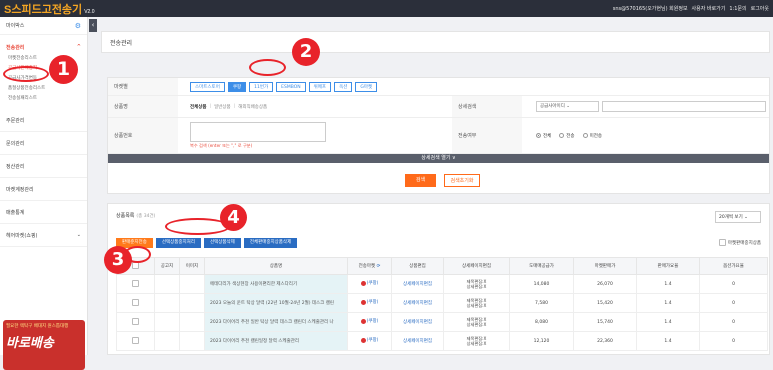 This screenshot has height=370, width=773. What do you see at coordinates (261, 86) in the screenshot?
I see `market-button-11st: 11번가` at bounding box center [261, 86].